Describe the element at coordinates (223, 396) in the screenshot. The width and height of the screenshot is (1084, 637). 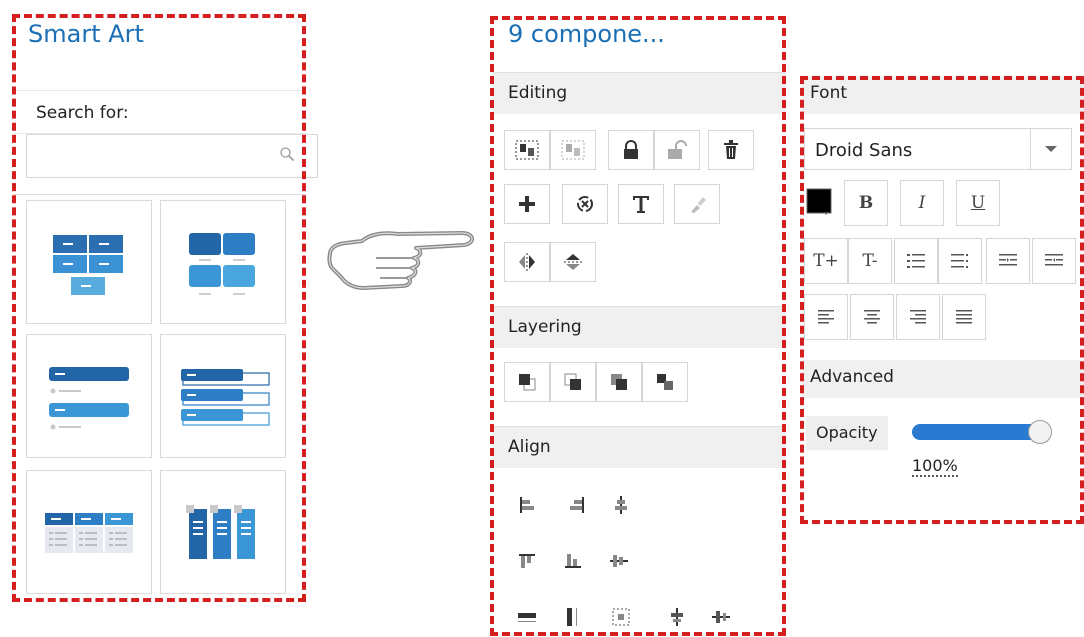
I see `smartart-template-stacked-bars` at that location.